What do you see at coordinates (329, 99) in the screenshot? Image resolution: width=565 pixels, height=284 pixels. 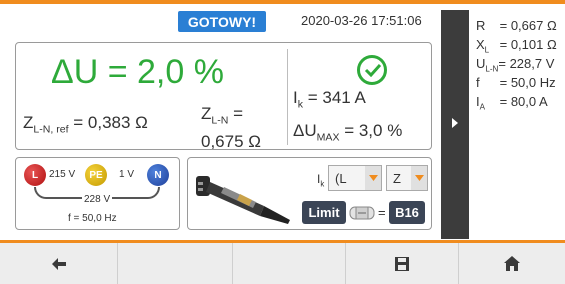 I see `ik-value: Ik = 341 A` at bounding box center [329, 99].